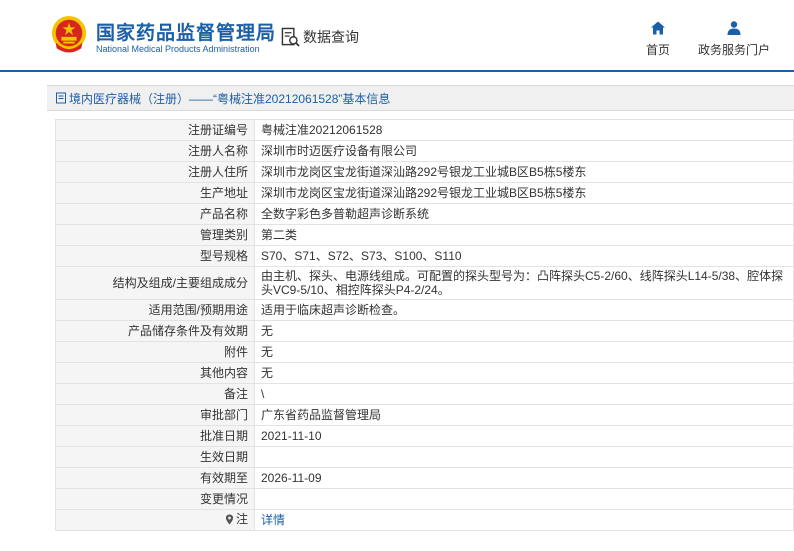  Describe the element at coordinates (155, 172) in the screenshot. I see `field-label: 注册人住所` at that location.